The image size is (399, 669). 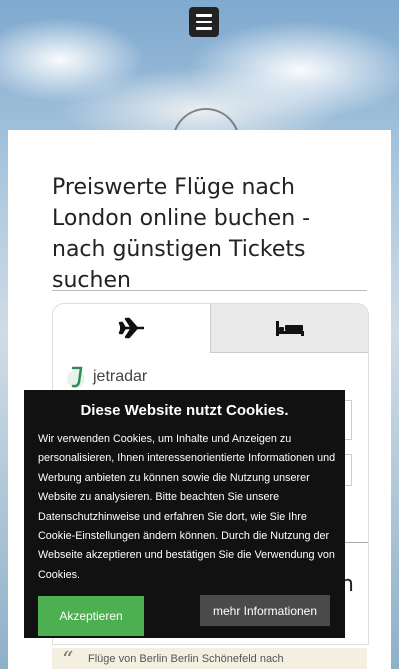 I want to click on jetradar-logo: jetradar, so click(x=107, y=377).